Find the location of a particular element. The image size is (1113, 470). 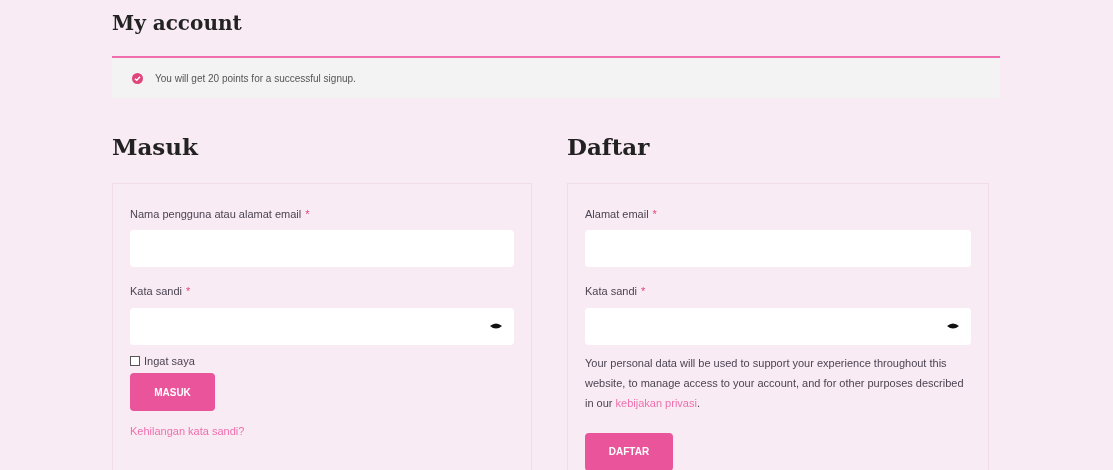

privacy-policy-link: kebijakan privasi is located at coordinates (656, 402).